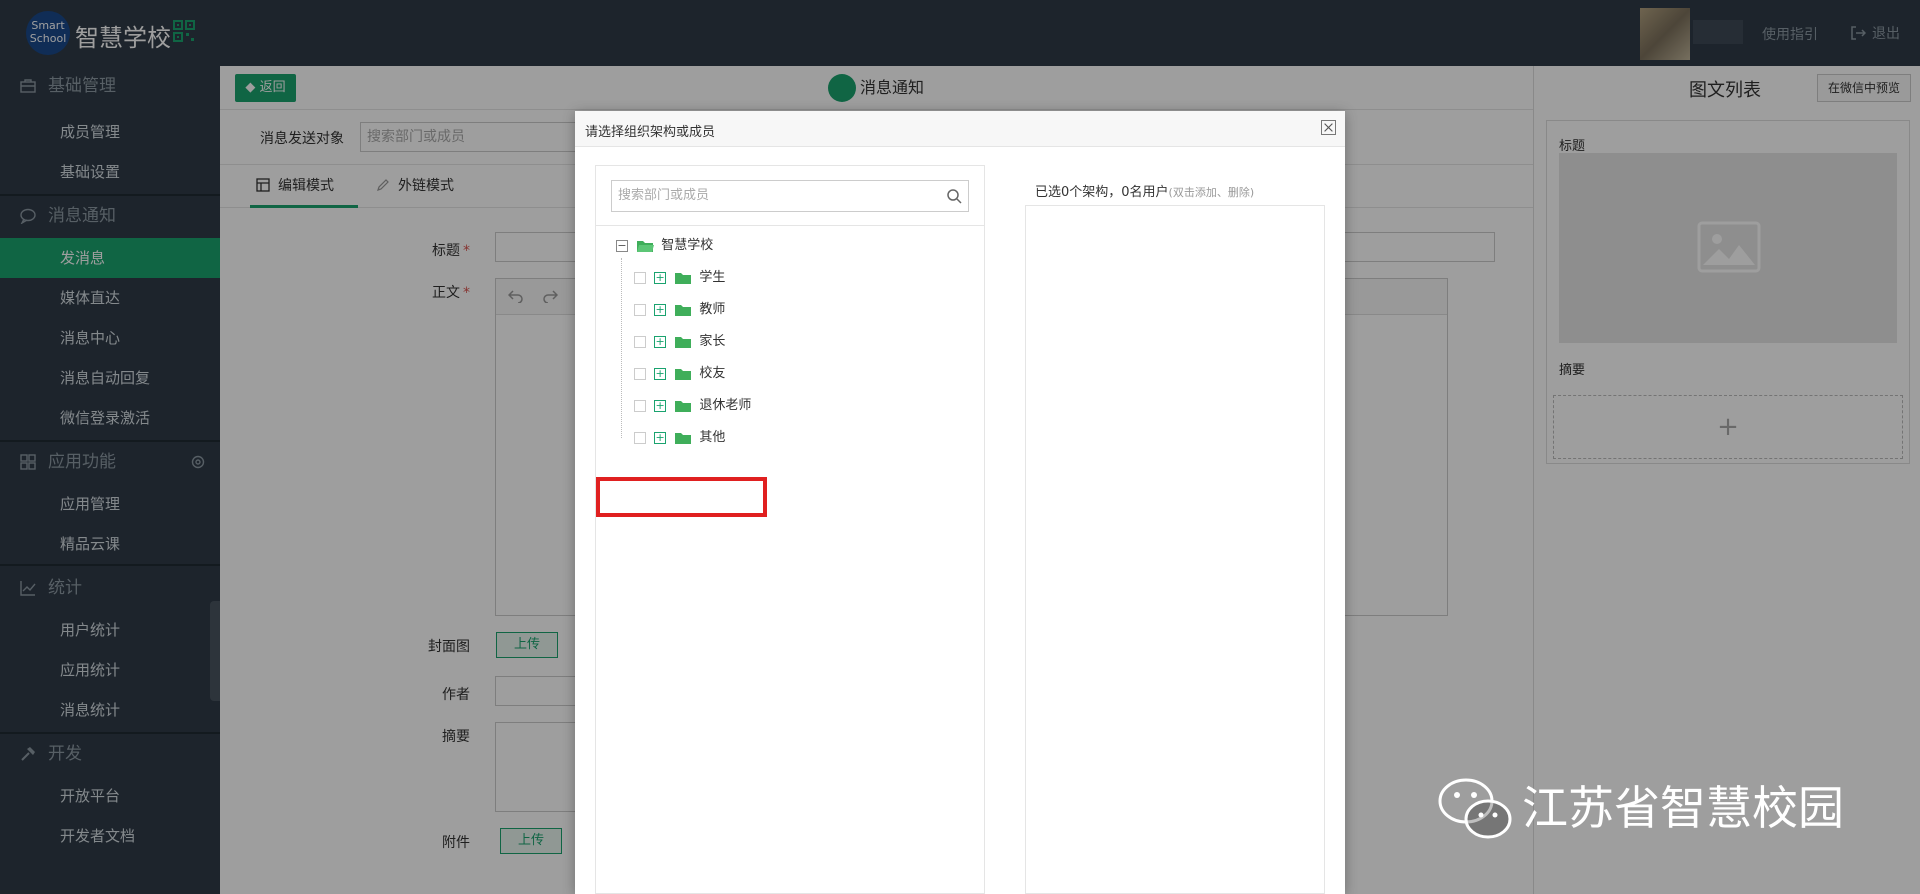 The image size is (1920, 894). I want to click on modal-search-input: 搜索部门或成员, so click(663, 196).